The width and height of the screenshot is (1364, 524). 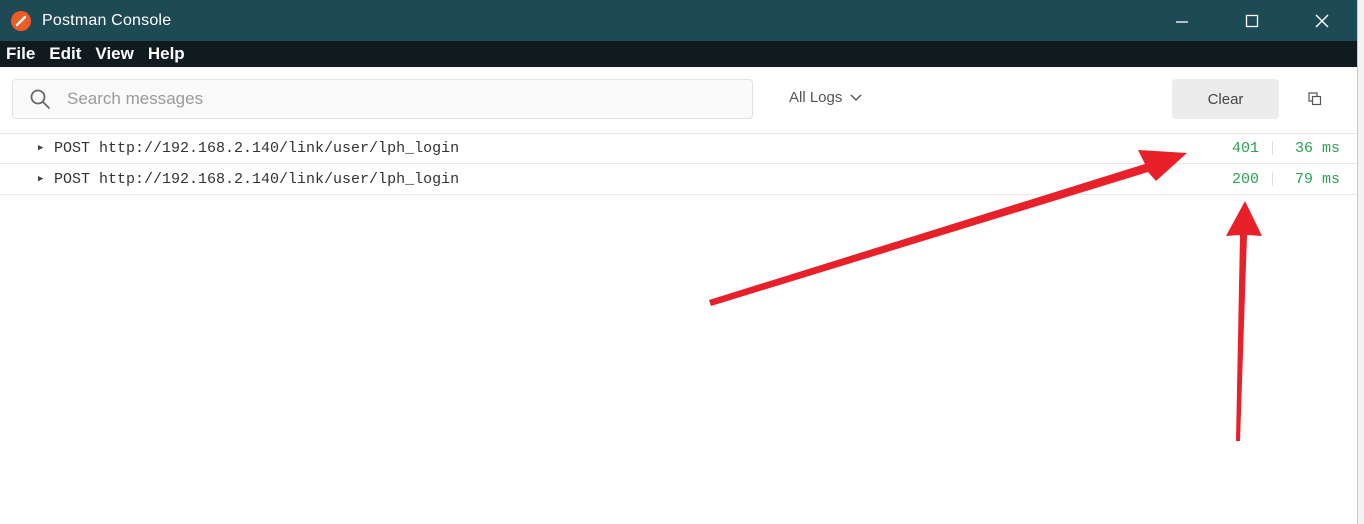 I want to click on minimize-icon, so click(x=1182, y=21).